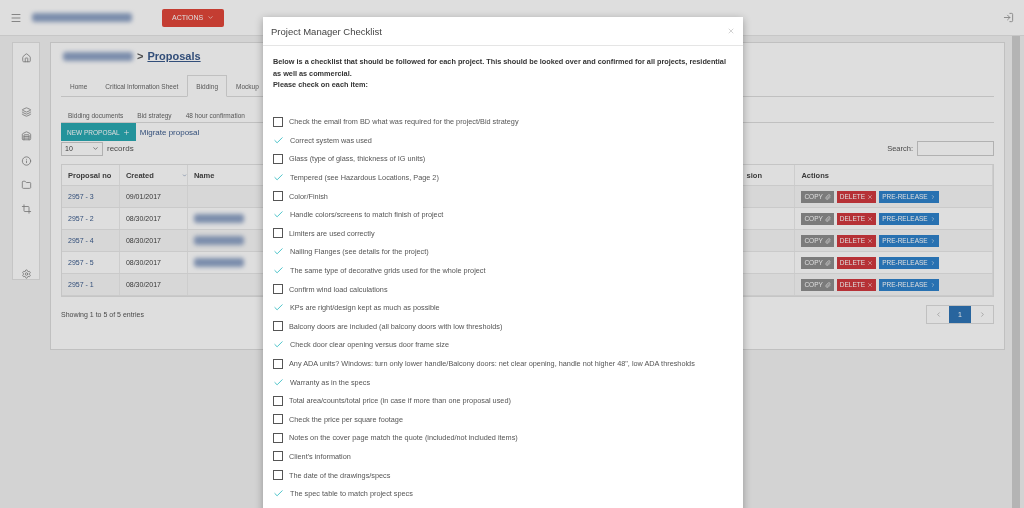 The width and height of the screenshot is (1024, 508). I want to click on info-icon, so click(26, 160).